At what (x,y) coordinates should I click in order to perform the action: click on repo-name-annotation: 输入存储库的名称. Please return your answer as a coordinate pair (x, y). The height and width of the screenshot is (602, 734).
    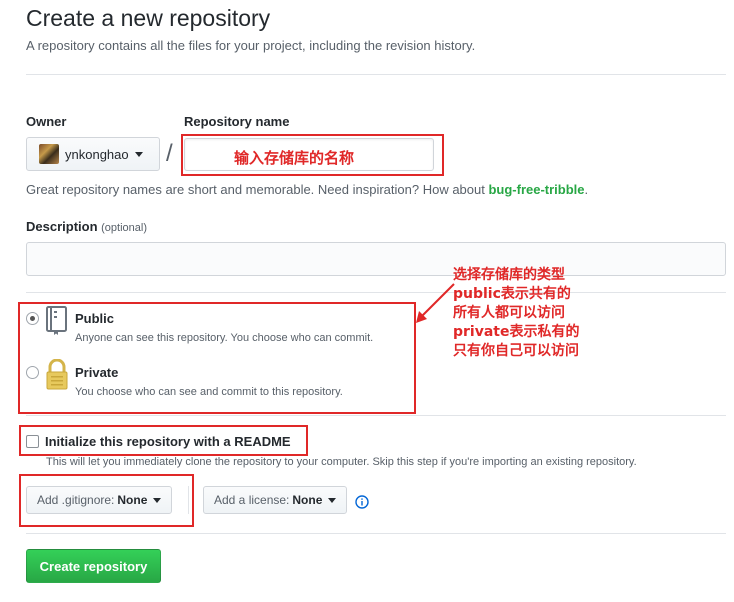
    Looking at the image, I should click on (294, 158).